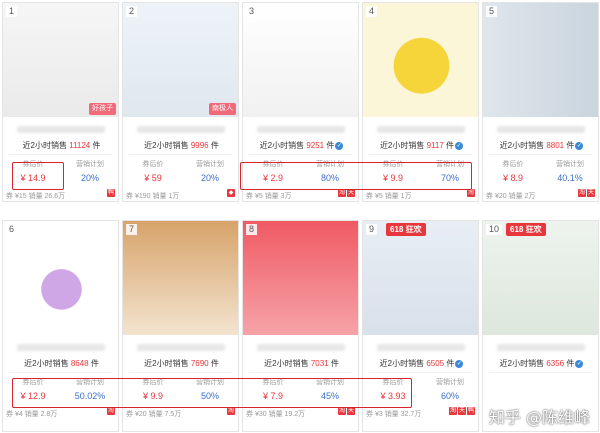  What do you see at coordinates (435, 363) in the screenshot?
I see `recent-sales-value: 6505` at bounding box center [435, 363].